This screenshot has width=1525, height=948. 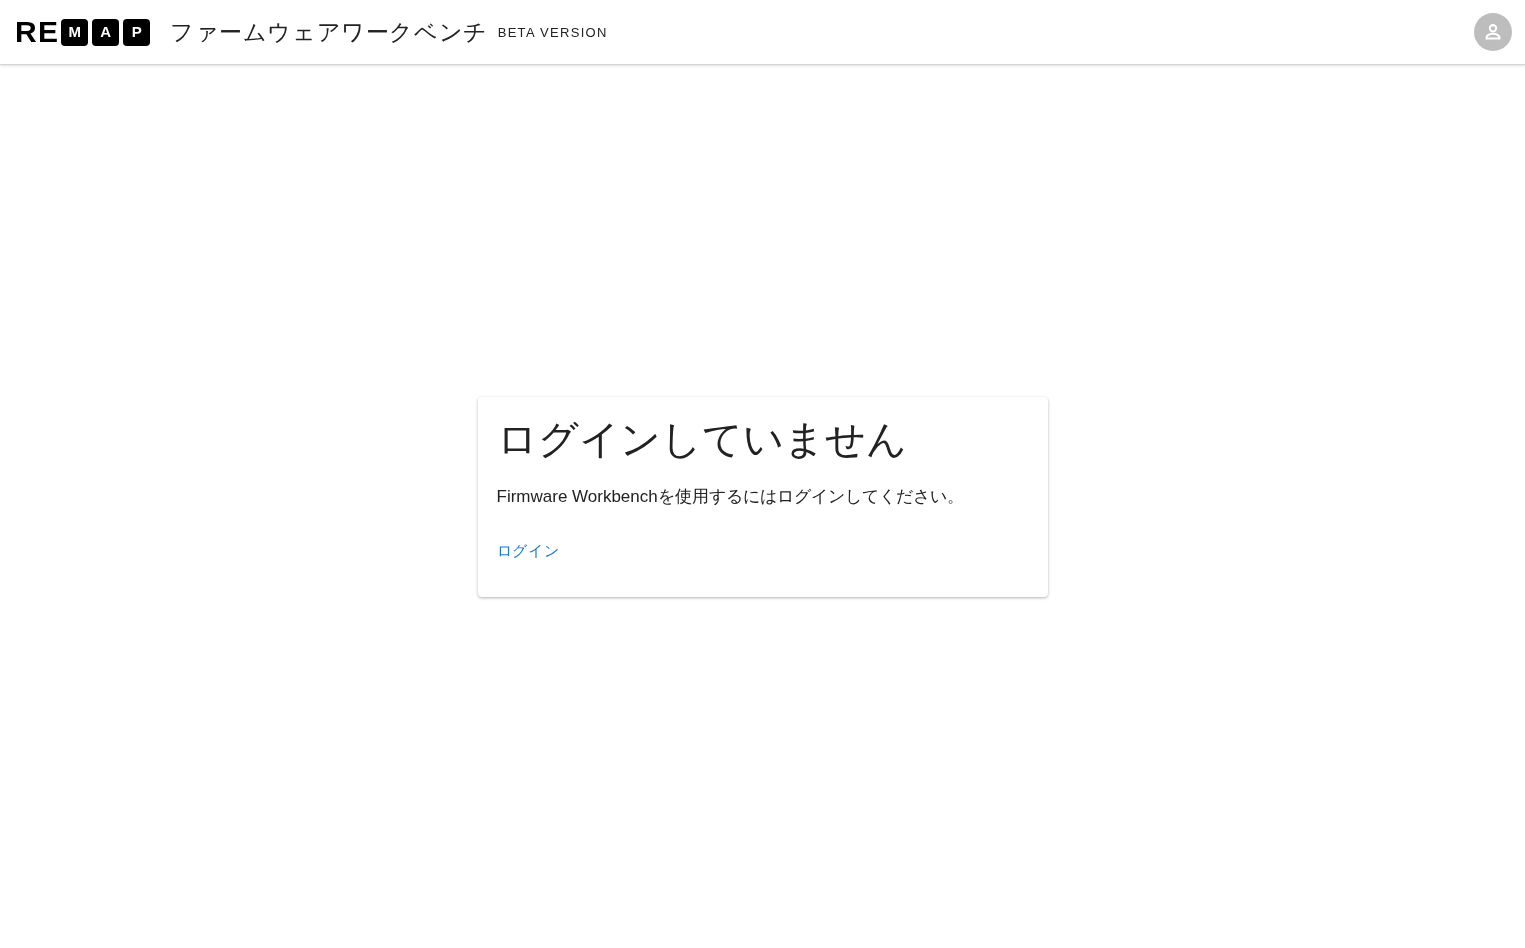 What do you see at coordinates (730, 497) in the screenshot?
I see `card-message: Firmware Workbenchを使用するにはログインしてください。` at bounding box center [730, 497].